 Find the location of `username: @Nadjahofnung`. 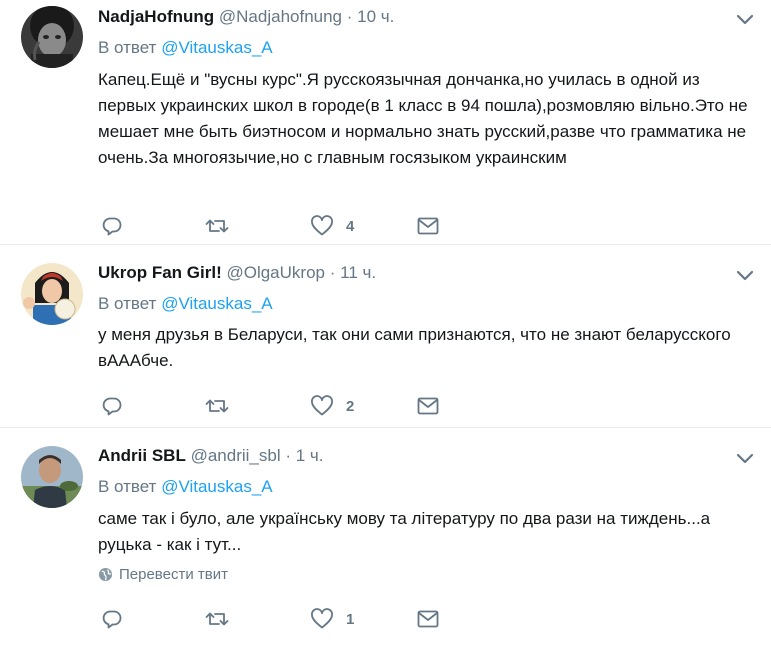

username: @Nadjahofnung is located at coordinates (280, 16).